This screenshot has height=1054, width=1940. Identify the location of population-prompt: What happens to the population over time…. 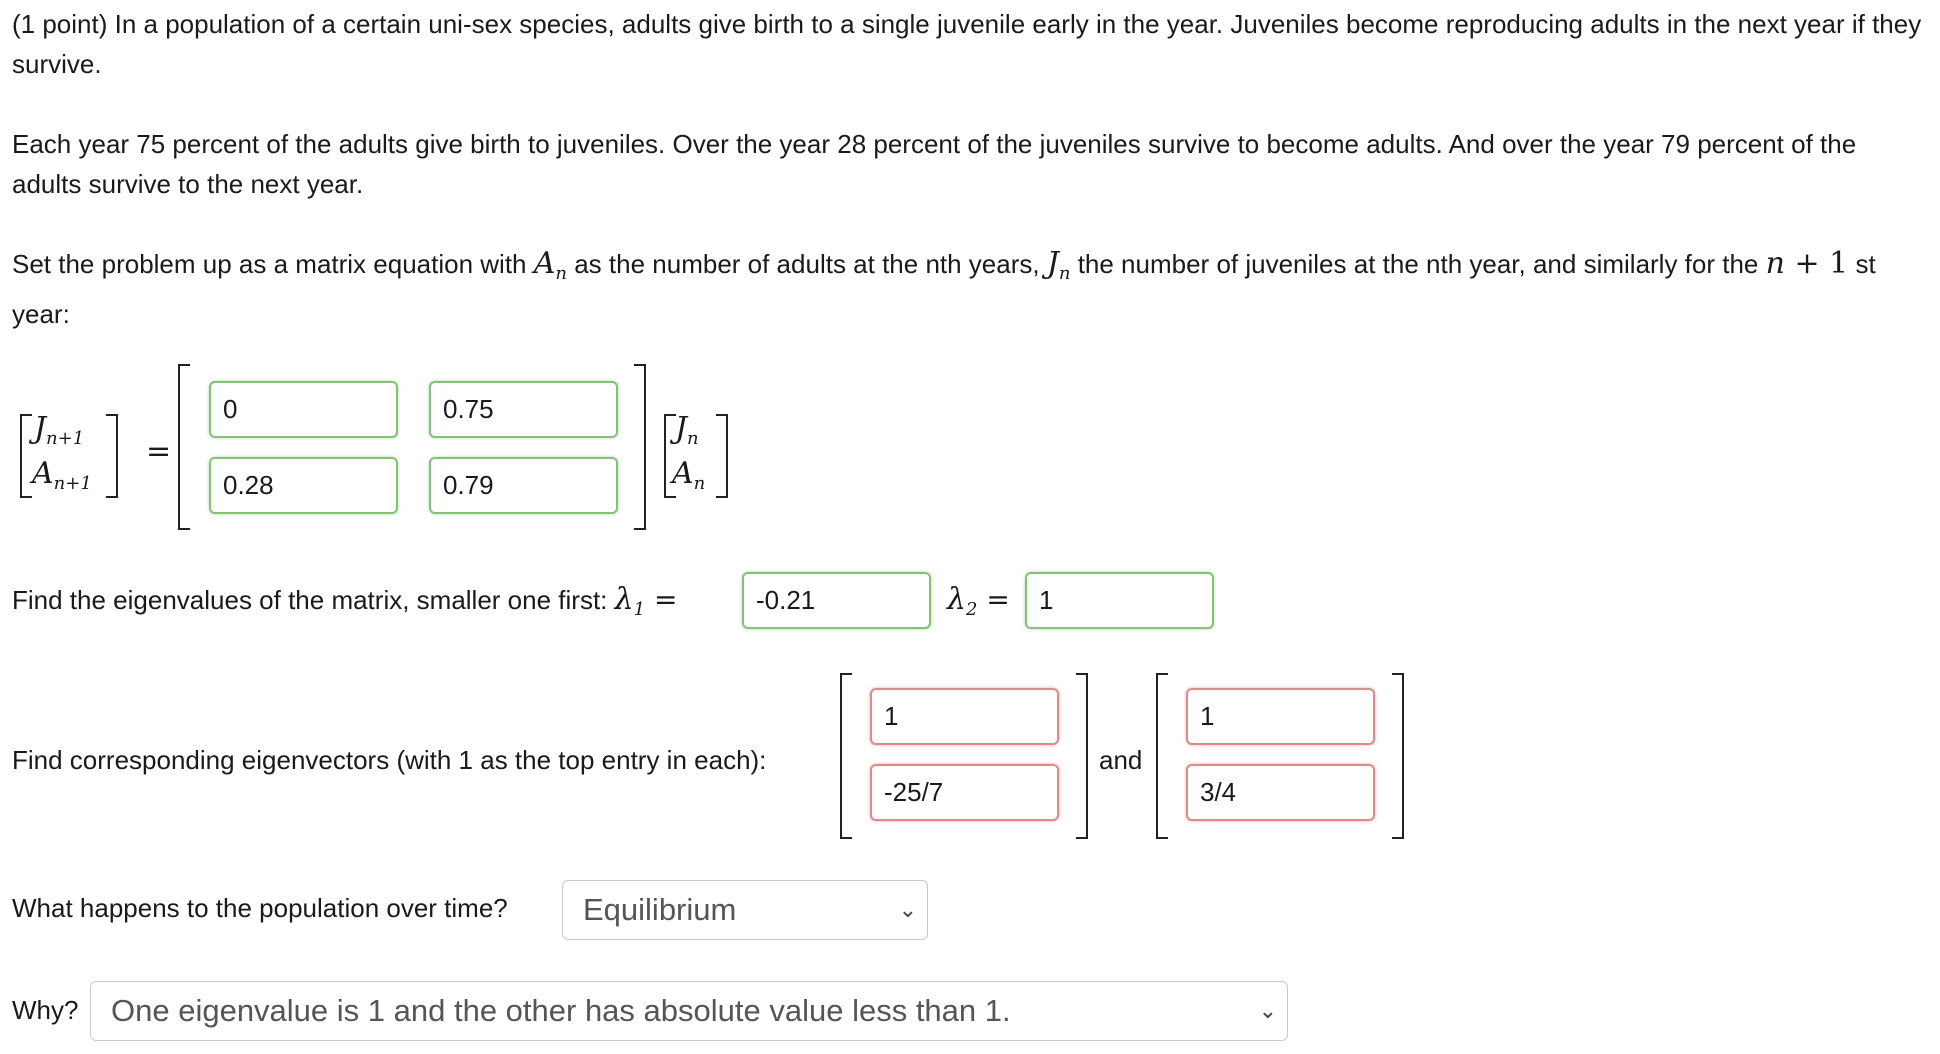
(260, 908).